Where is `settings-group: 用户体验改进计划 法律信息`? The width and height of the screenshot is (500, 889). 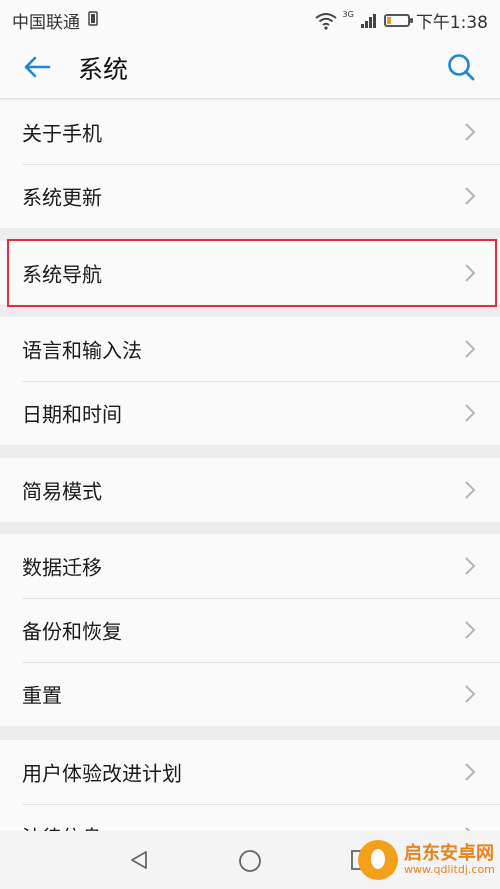
settings-group: 用户体验改进计划 法律信息 is located at coordinates (250, 785).